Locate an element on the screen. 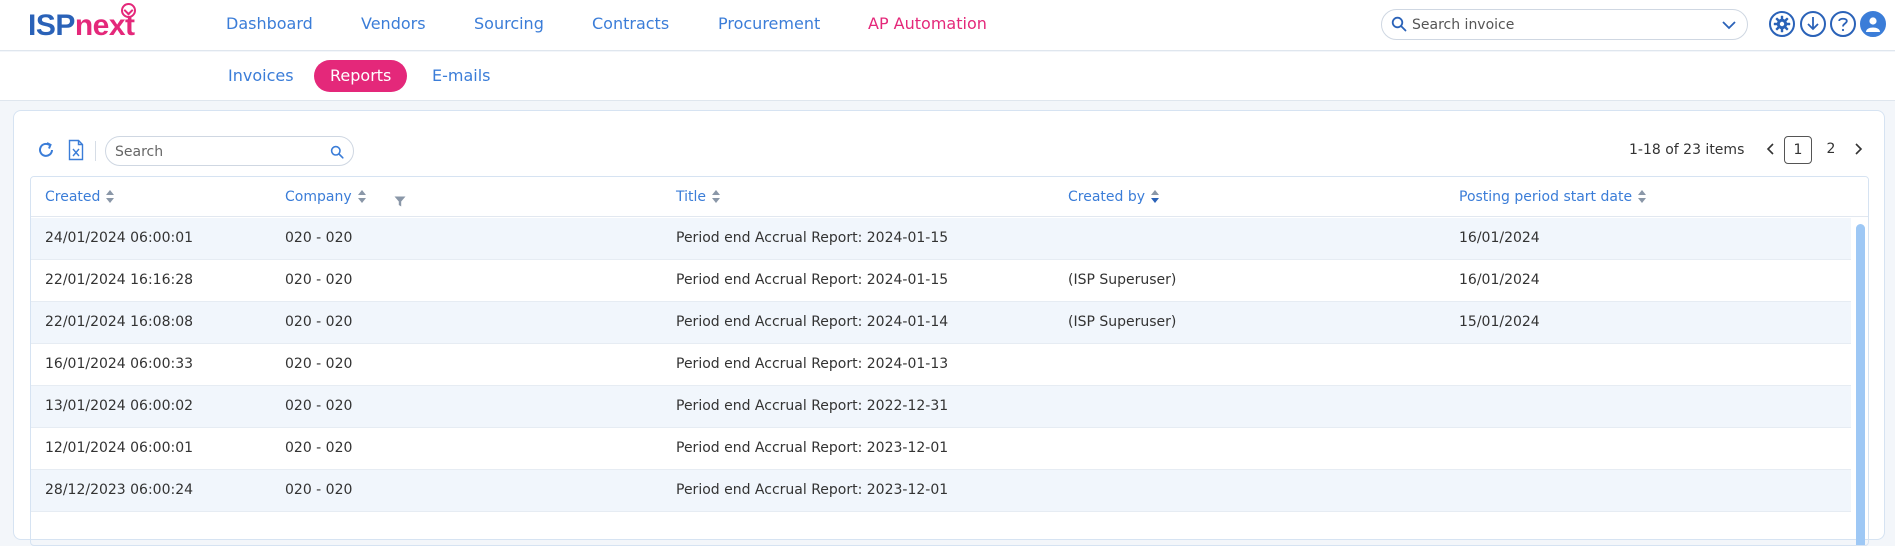  vertical-scrollbar is located at coordinates (1860, 384).